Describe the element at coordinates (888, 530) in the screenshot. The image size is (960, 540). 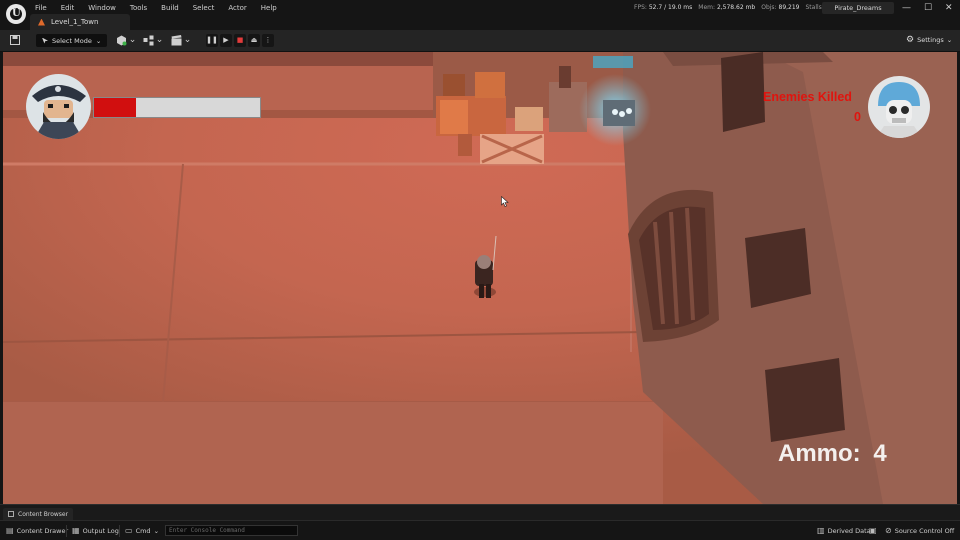
I see `source-control-icon: ⊘` at that location.